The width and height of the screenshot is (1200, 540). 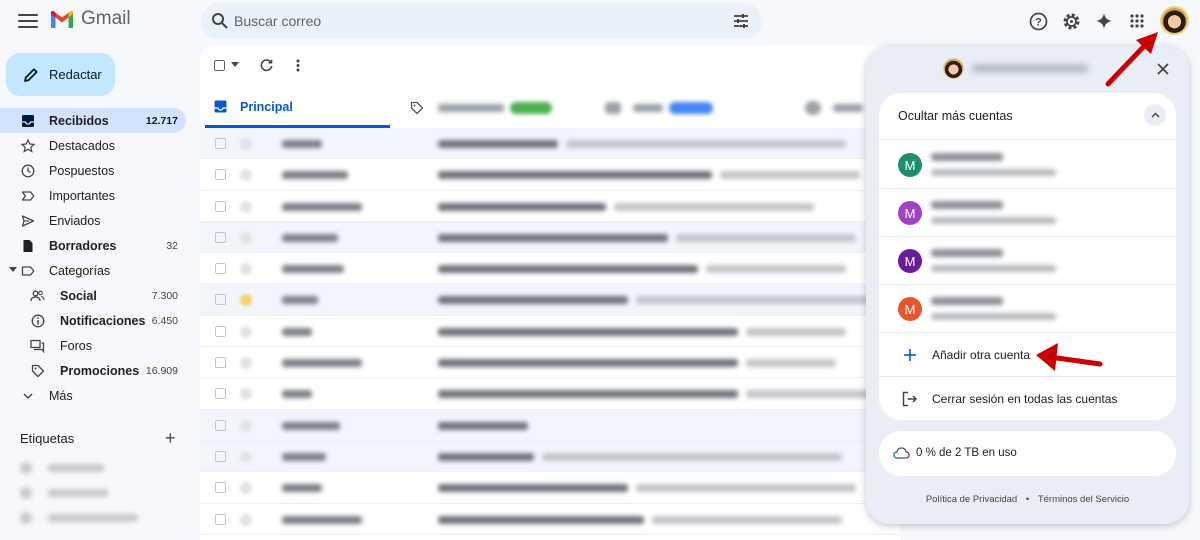 I want to click on search-icon, so click(x=220, y=21).